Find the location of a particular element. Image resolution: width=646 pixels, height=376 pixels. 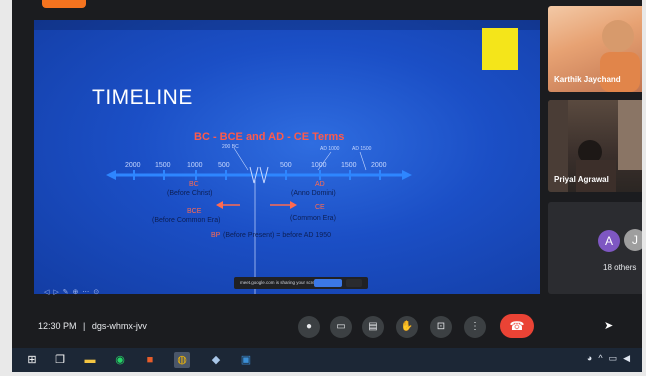

tick-label-1000bc: 1000 is located at coordinates (195, 165).